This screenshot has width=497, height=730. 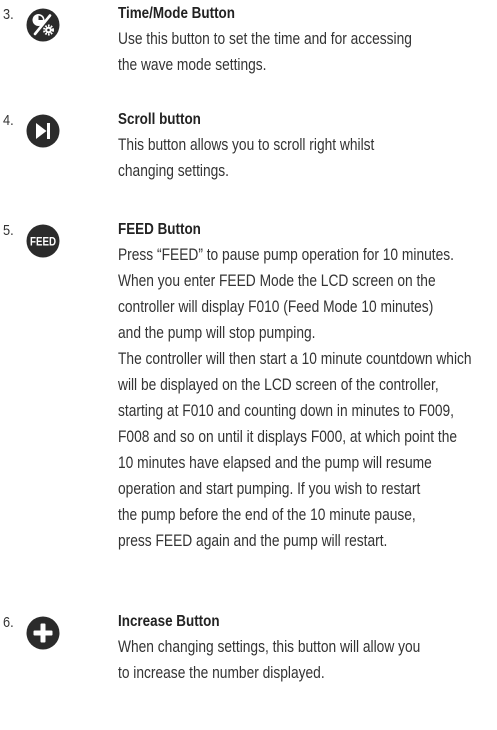 I want to click on item-title: Scroll button, so click(x=159, y=119).